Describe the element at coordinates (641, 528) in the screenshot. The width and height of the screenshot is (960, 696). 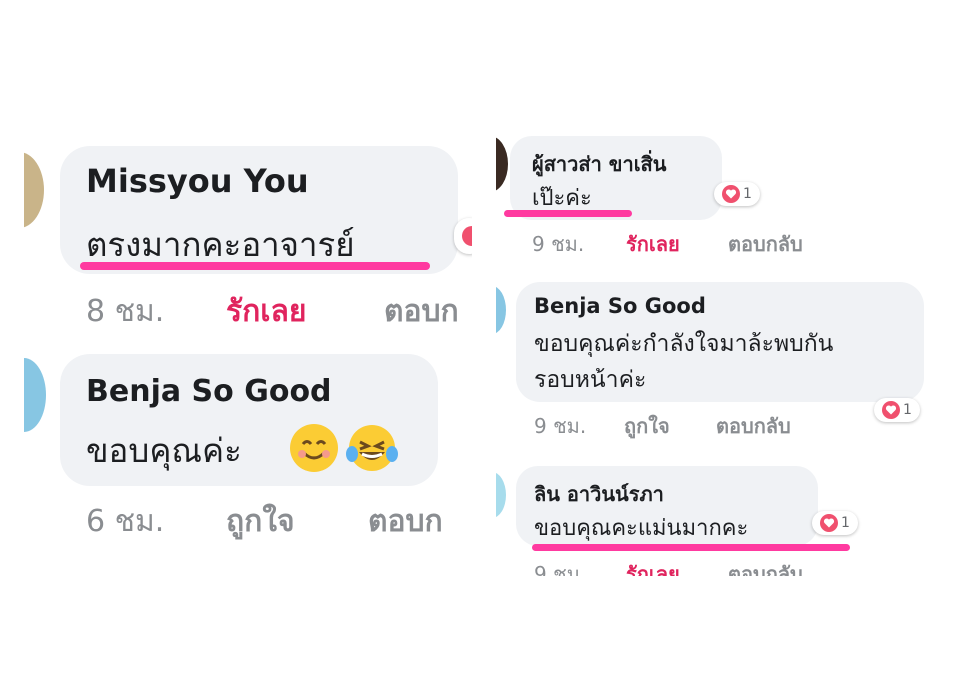
I see `comment-text: ขอบคุณคะแม่นมากคะ` at that location.